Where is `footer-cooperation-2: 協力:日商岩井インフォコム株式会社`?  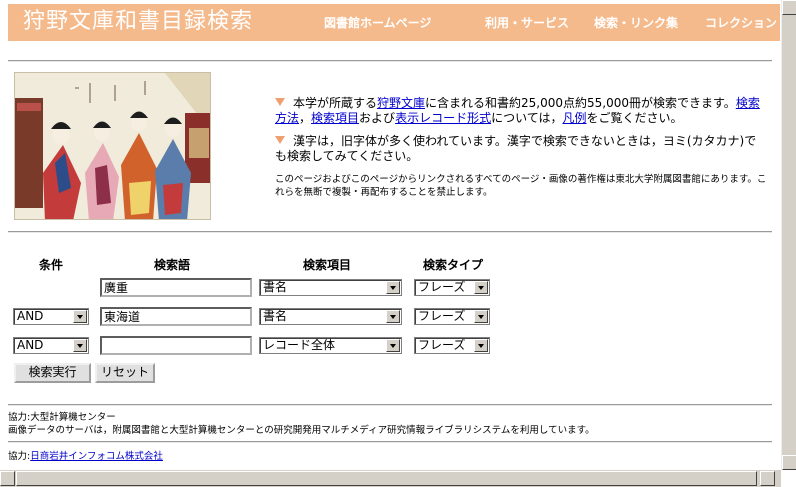 footer-cooperation-2: 協力:日商岩井インフォコム株式会社 is located at coordinates (85, 456).